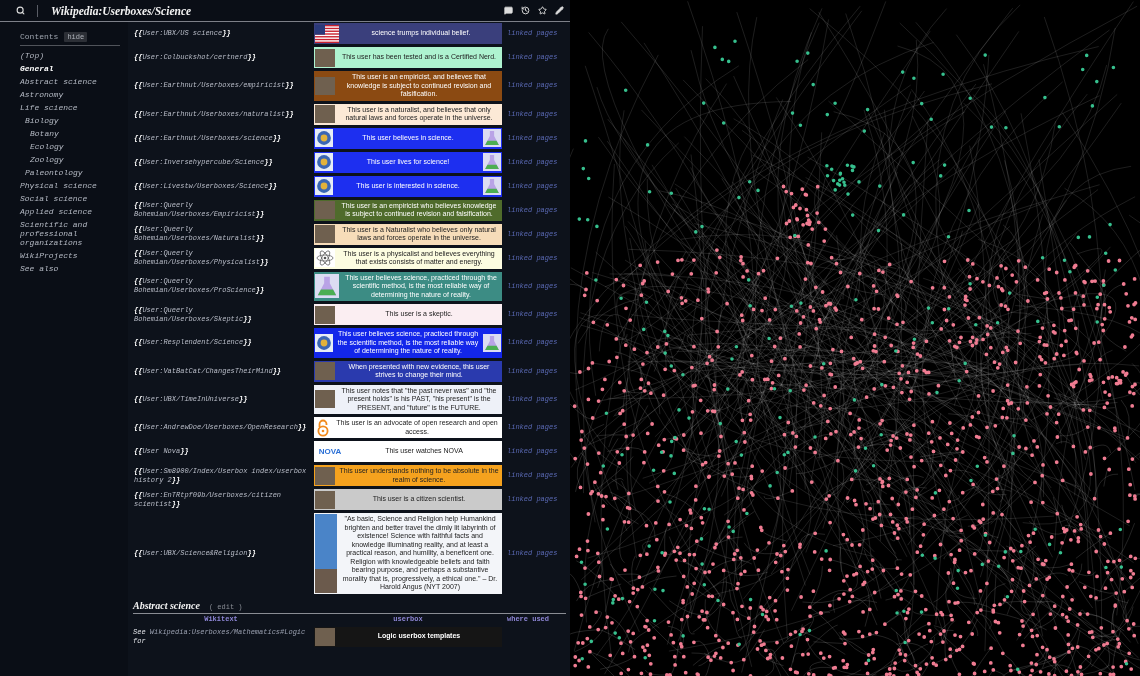  I want to click on toc-item: Ecology, so click(75, 146).